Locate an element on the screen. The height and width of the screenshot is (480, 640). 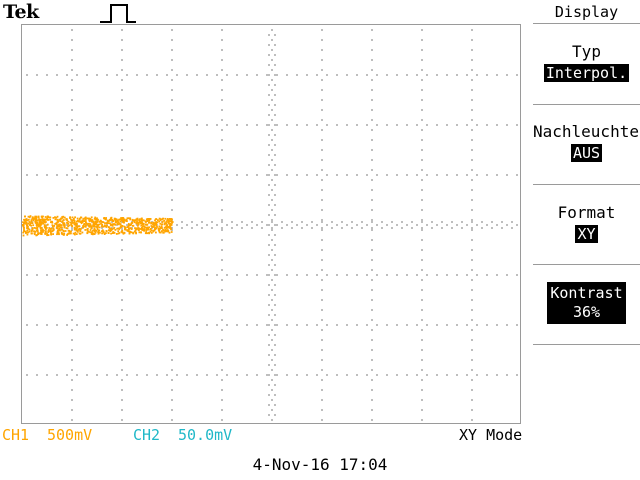
menu-item-format: Format XY is located at coordinates (586, 225).